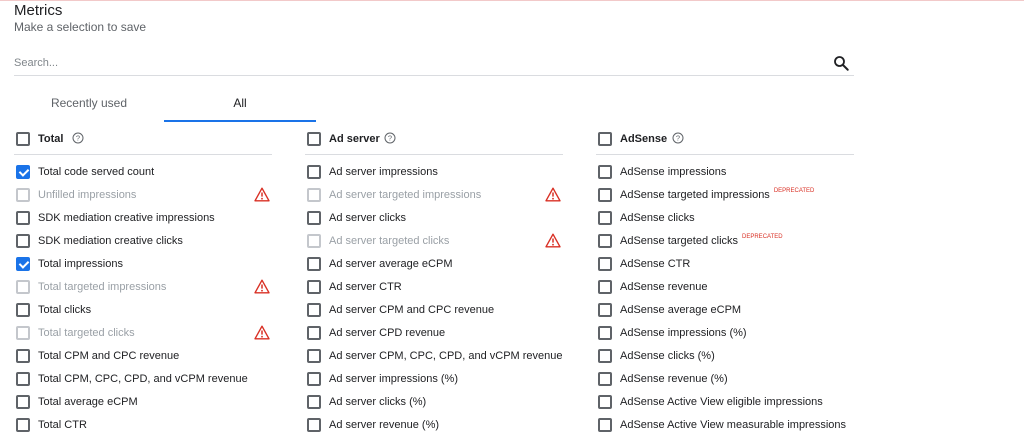 The height and width of the screenshot is (440, 1024). I want to click on metric-row: Ad server clicks (%), so click(434, 405).